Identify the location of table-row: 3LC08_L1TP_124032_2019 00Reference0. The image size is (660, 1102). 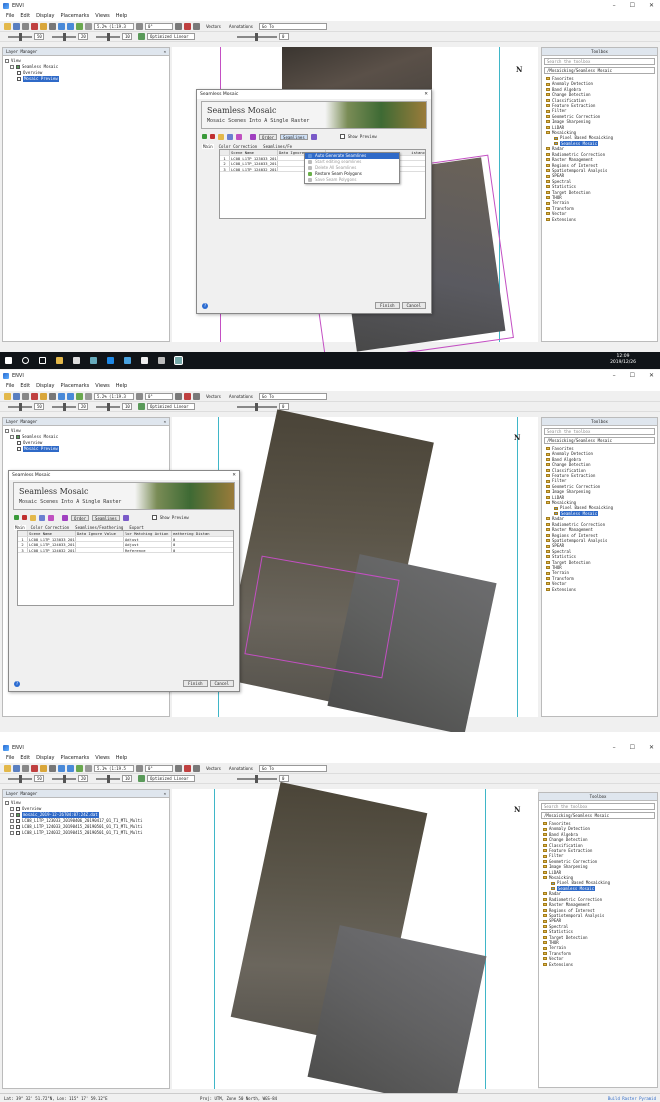
(125, 550).